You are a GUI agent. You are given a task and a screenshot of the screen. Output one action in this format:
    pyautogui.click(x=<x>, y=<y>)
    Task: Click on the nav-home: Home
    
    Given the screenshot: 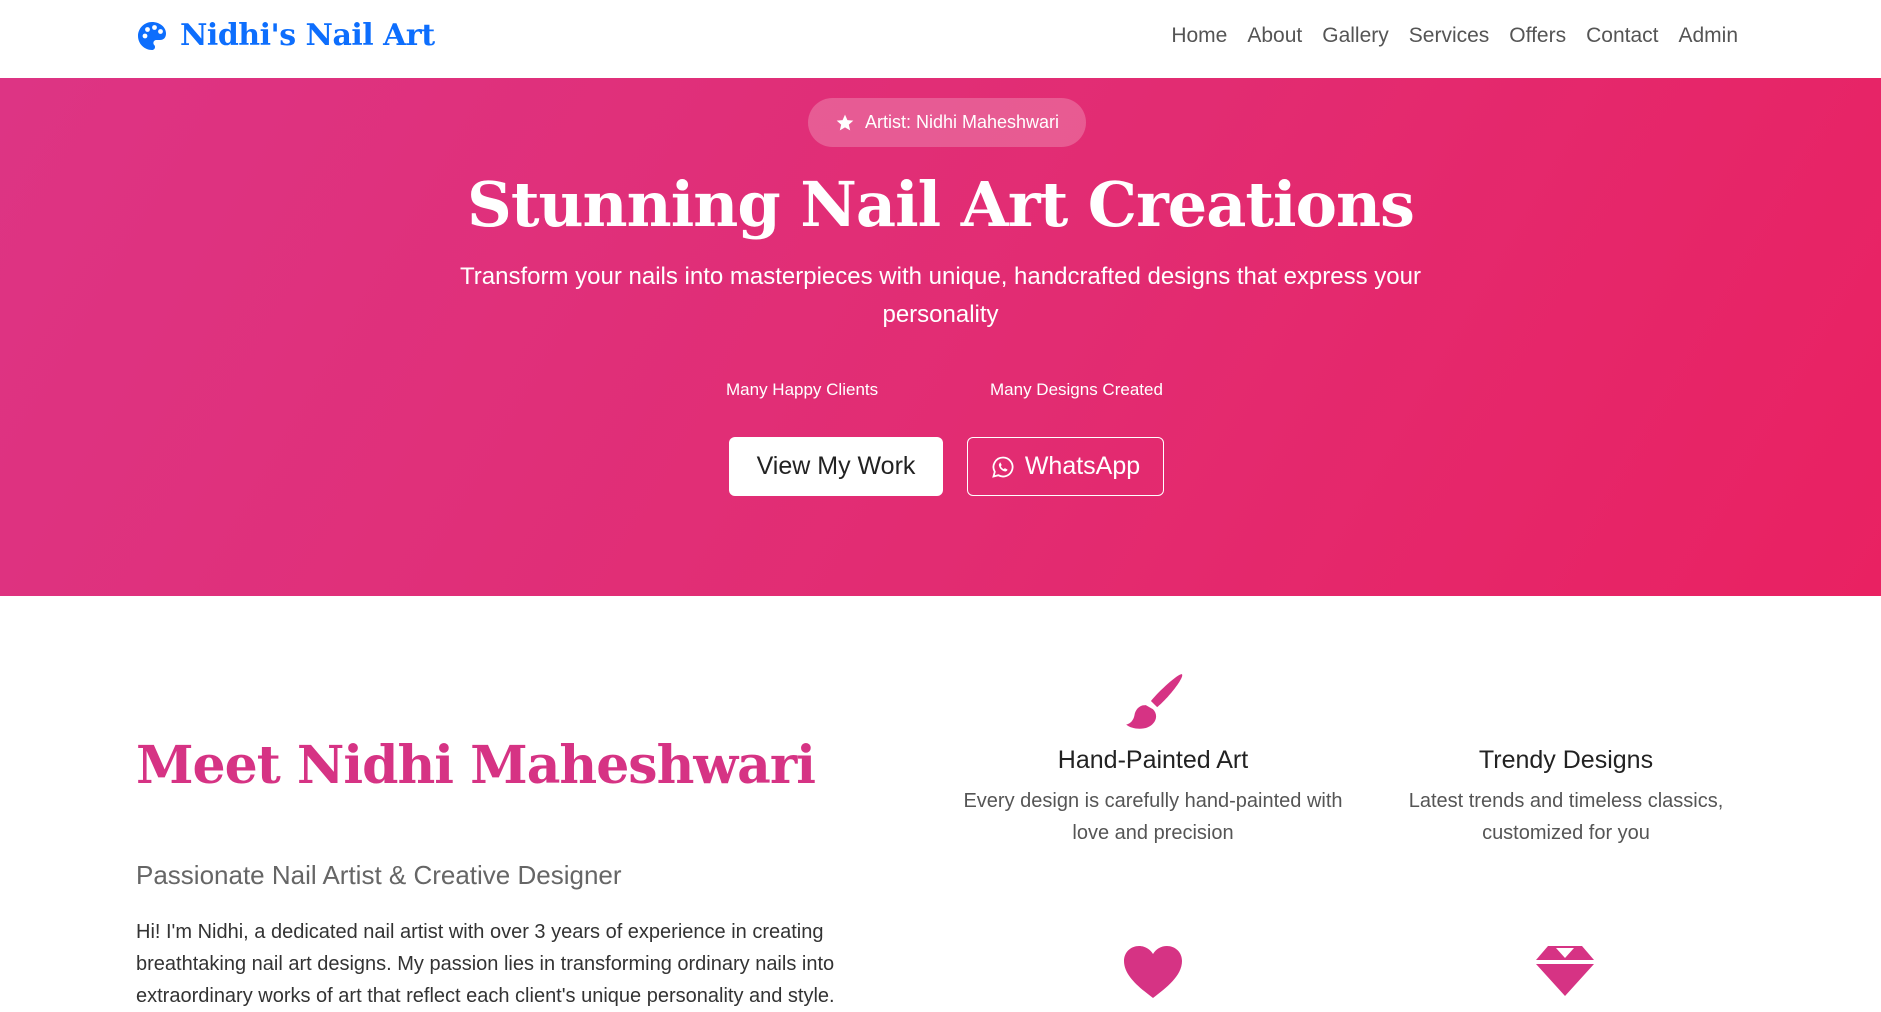 What is the action you would take?
    pyautogui.click(x=1199, y=36)
    